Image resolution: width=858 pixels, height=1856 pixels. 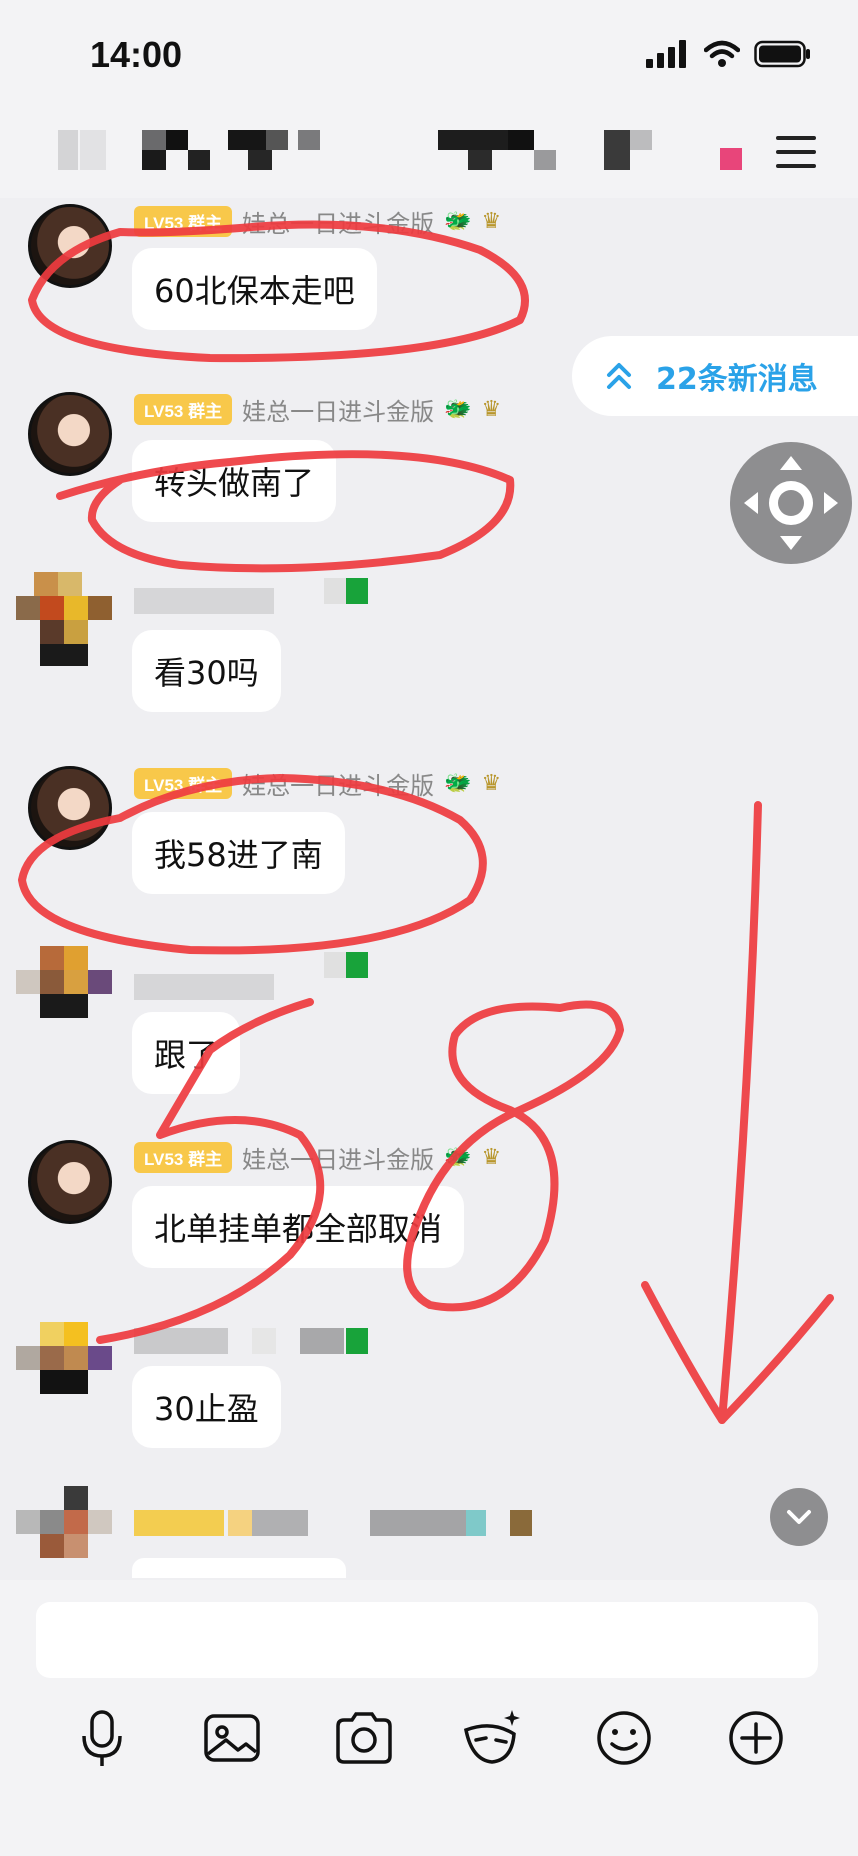 I want to click on status-time: 14:00, so click(x=136, y=54).